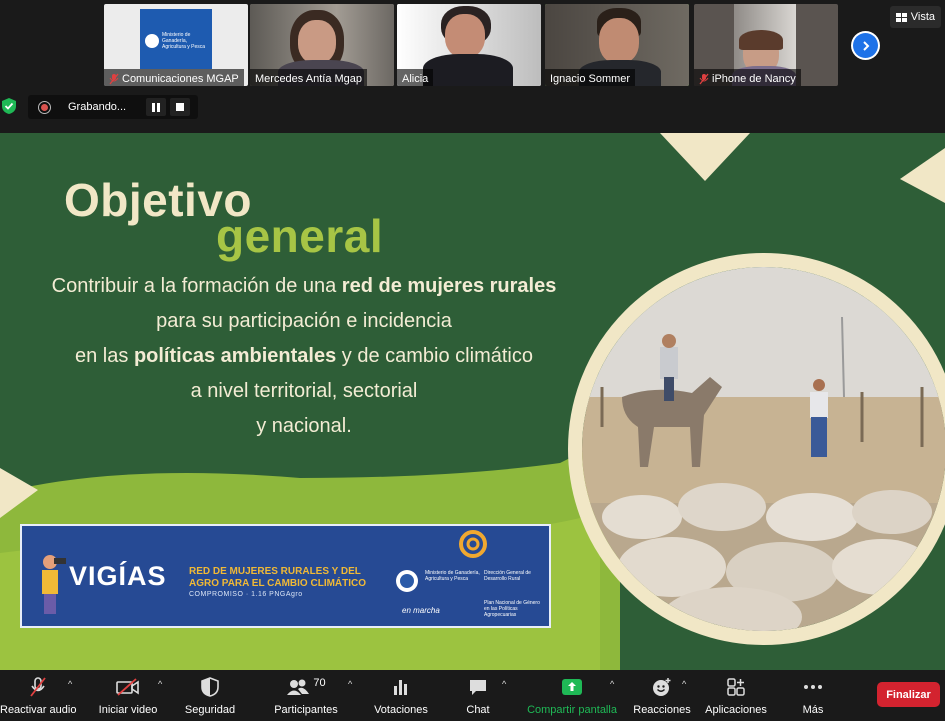 This screenshot has width=945, height=721. Describe the element at coordinates (473, 544) in the screenshot. I see `spiral-logo-icon` at that location.